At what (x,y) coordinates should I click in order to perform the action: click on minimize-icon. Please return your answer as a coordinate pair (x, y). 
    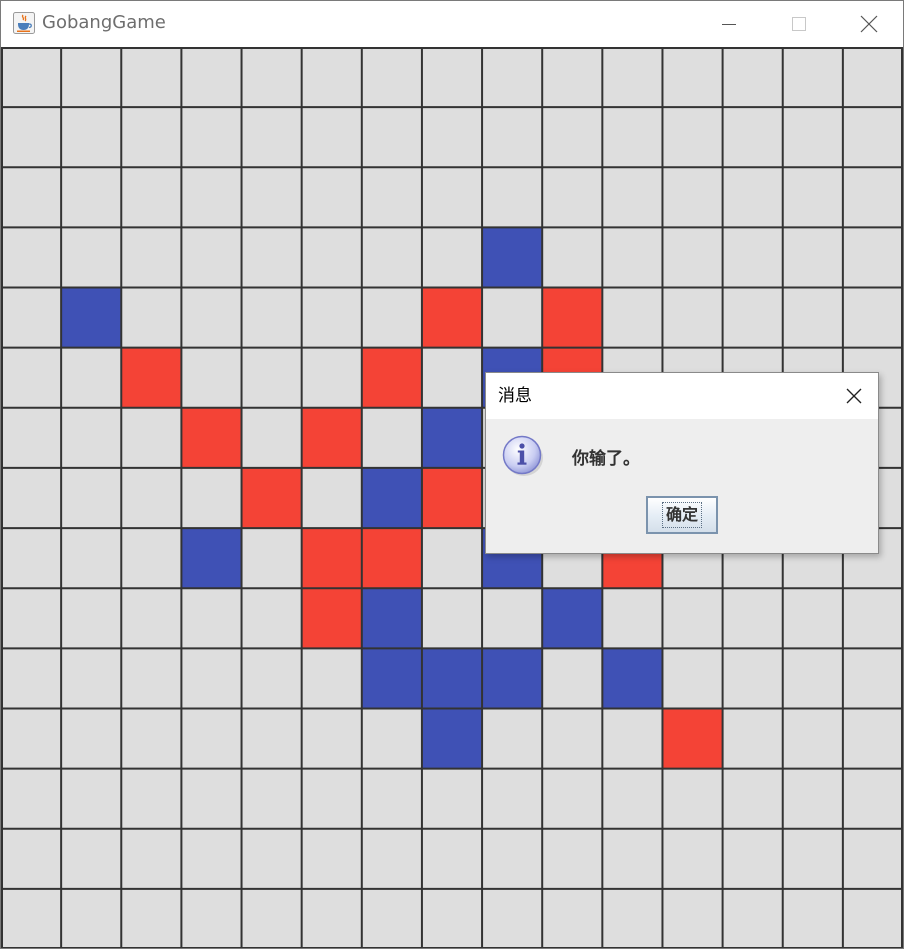
    Looking at the image, I should click on (729, 24).